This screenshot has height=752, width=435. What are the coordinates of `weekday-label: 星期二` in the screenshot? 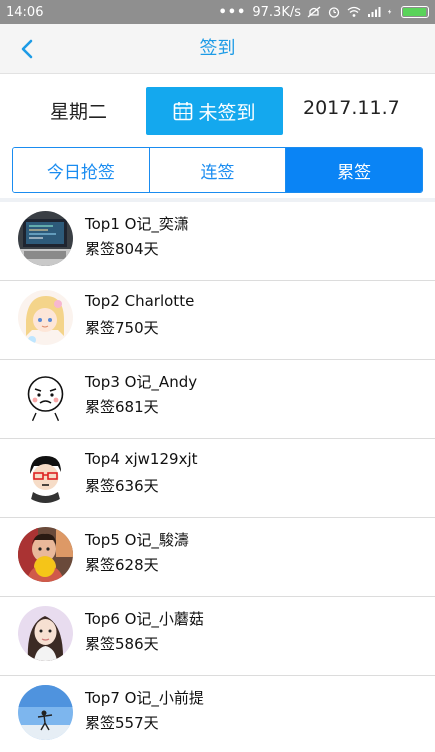 It's located at (79, 112).